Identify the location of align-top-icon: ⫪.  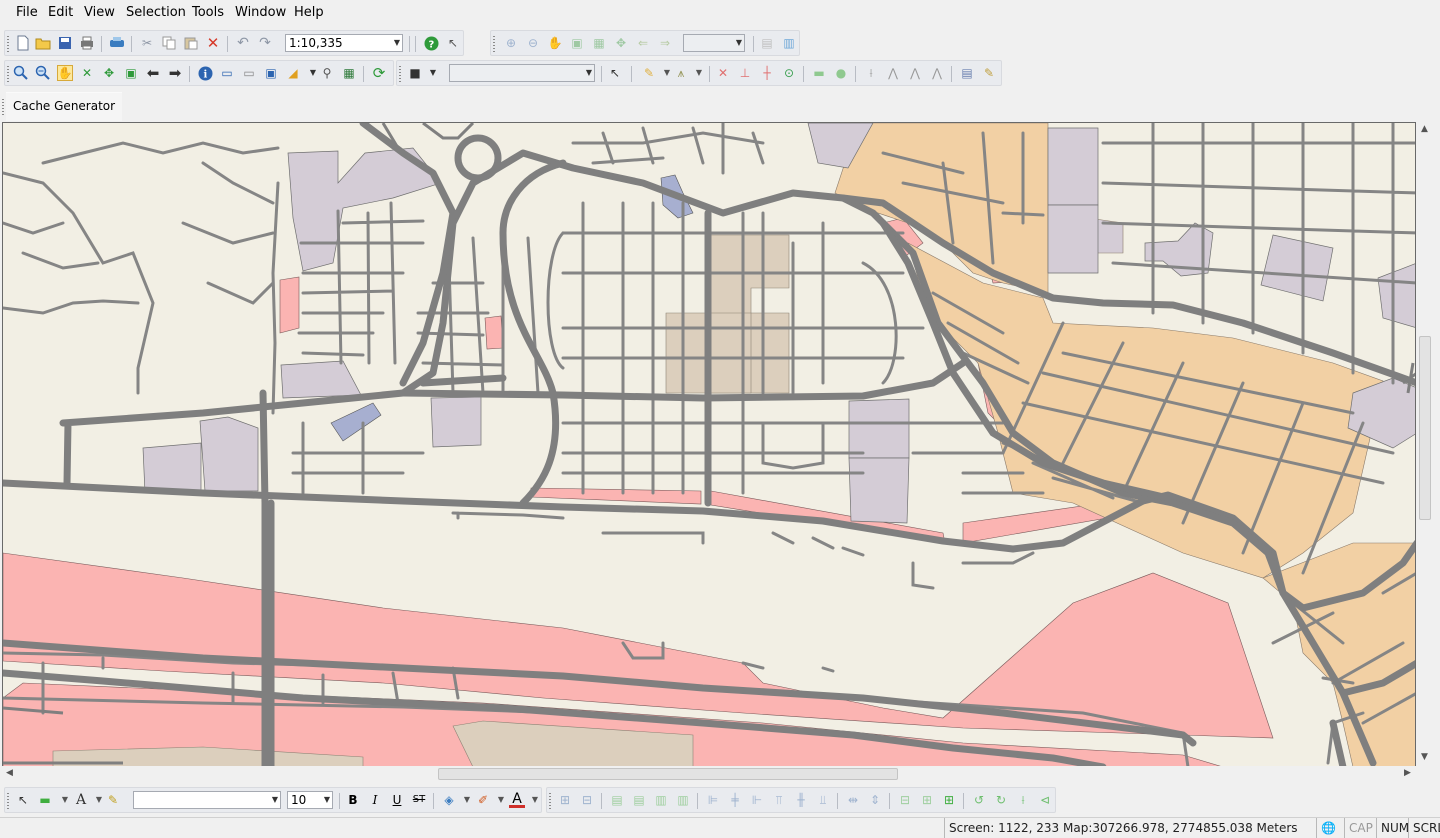
(779, 800).